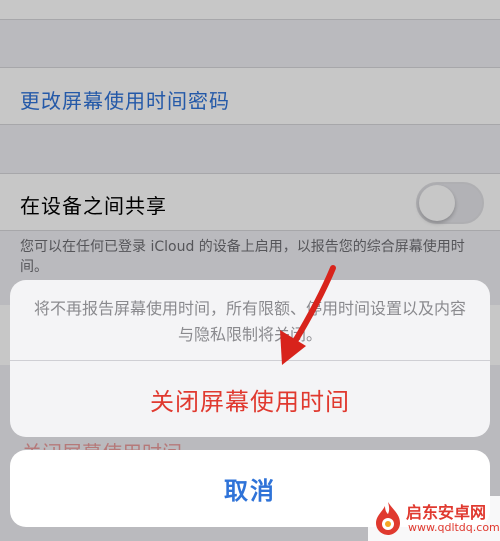 This screenshot has width=500, height=541. Describe the element at coordinates (250, 399) in the screenshot. I see `turn-off-screen-time-button: 关闭屏幕使用时间` at that location.